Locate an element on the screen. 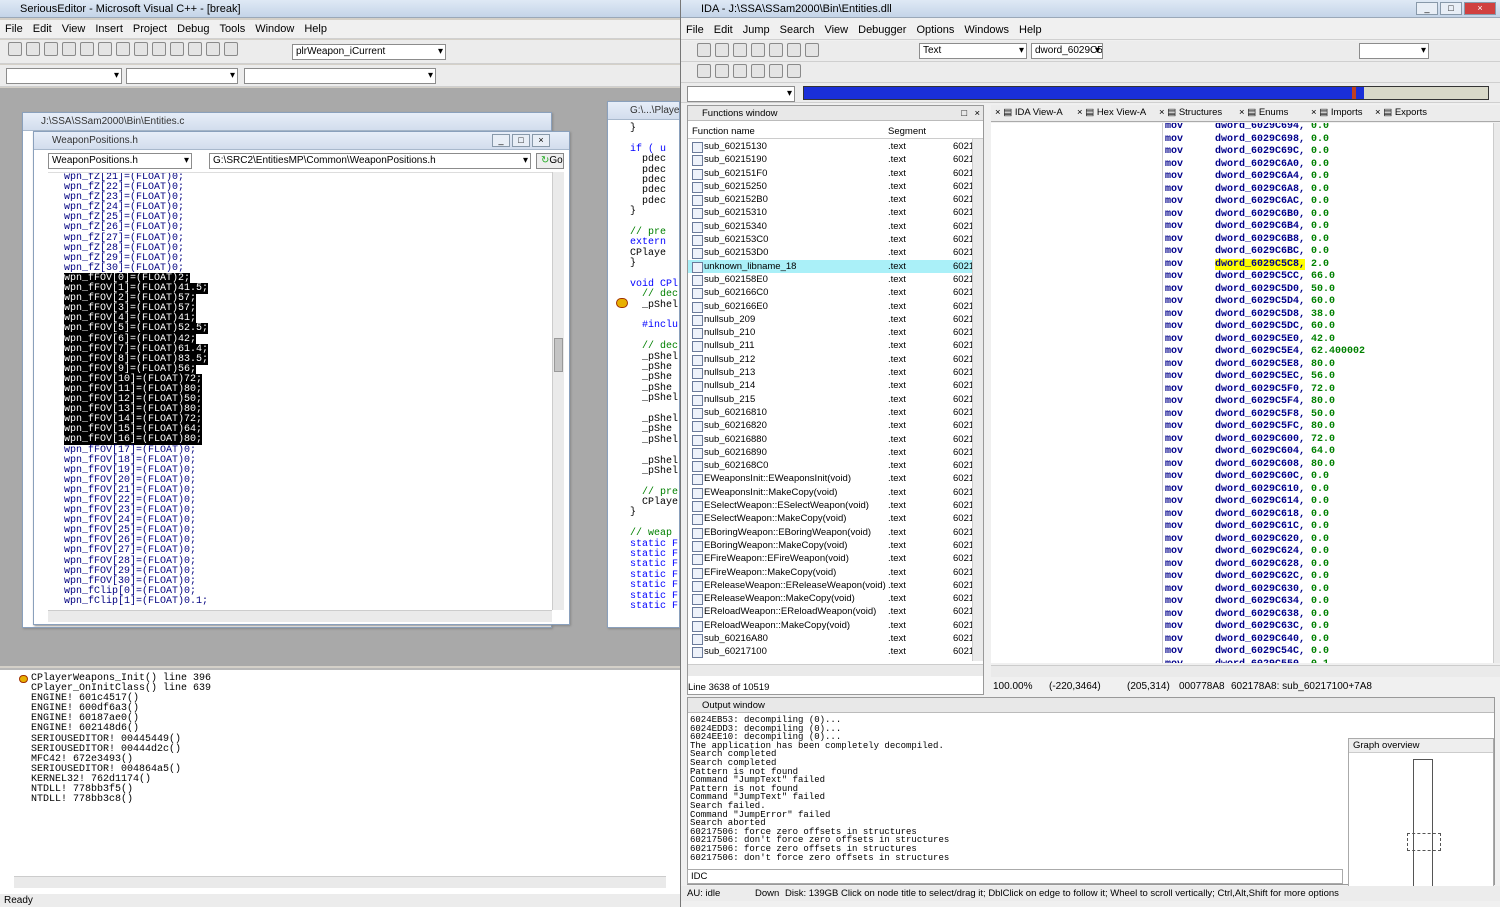 Image resolution: width=1500 pixels, height=907 pixels. search-binary-icon is located at coordinates (776, 50).